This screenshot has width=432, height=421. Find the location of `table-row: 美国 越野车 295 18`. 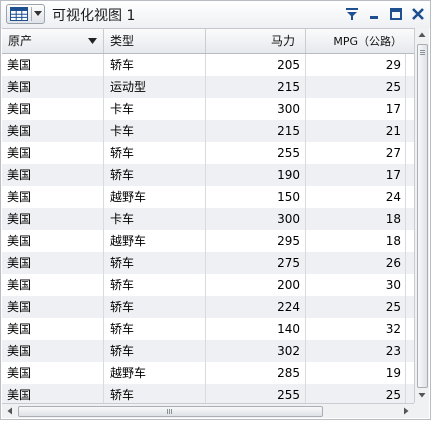

table-row: 美国 越野车 295 18 is located at coordinates (208, 241).